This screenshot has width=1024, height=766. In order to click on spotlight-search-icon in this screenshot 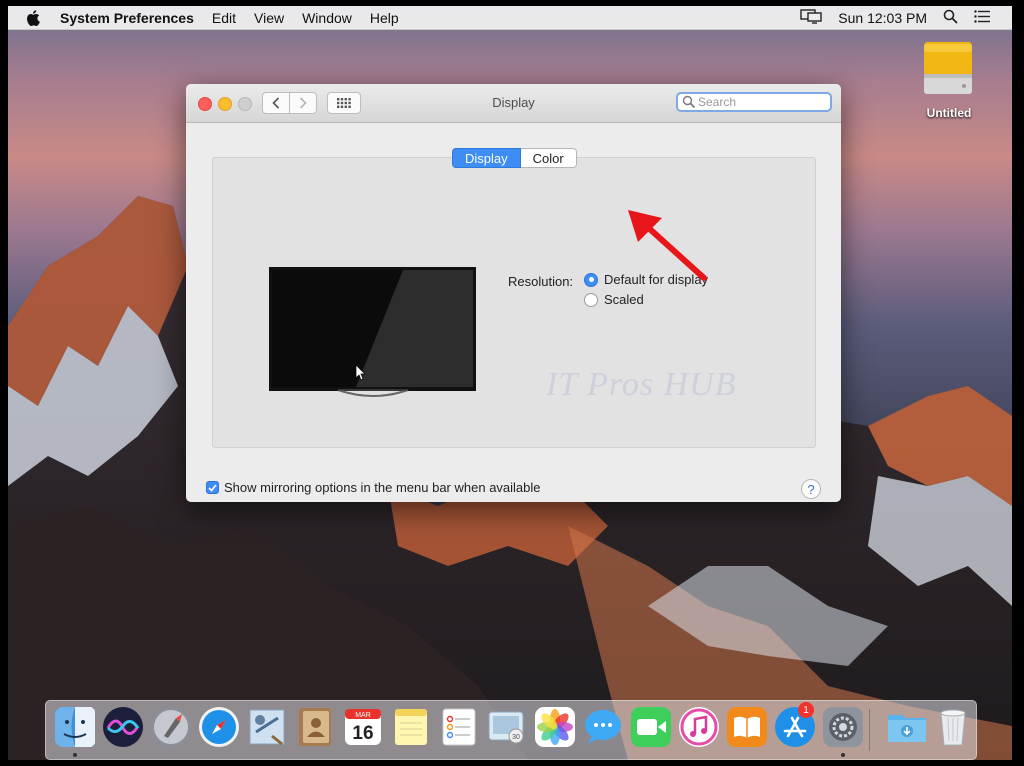, I will do `click(950, 18)`.